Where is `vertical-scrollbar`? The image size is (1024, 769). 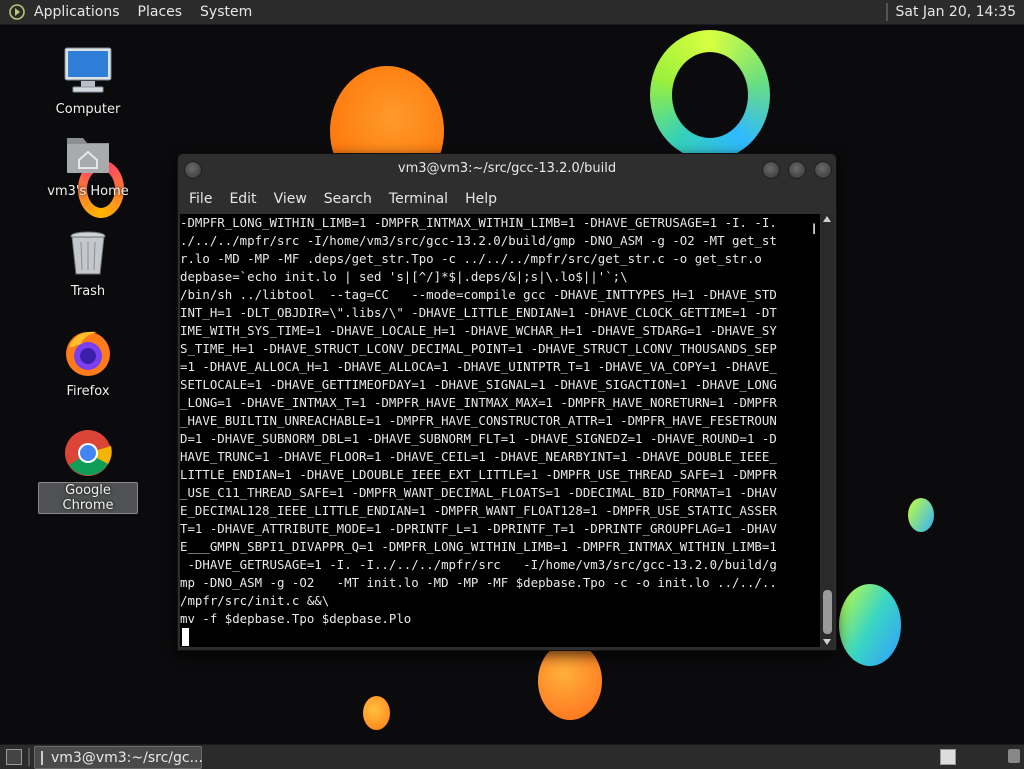
vertical-scrollbar is located at coordinates (827, 430).